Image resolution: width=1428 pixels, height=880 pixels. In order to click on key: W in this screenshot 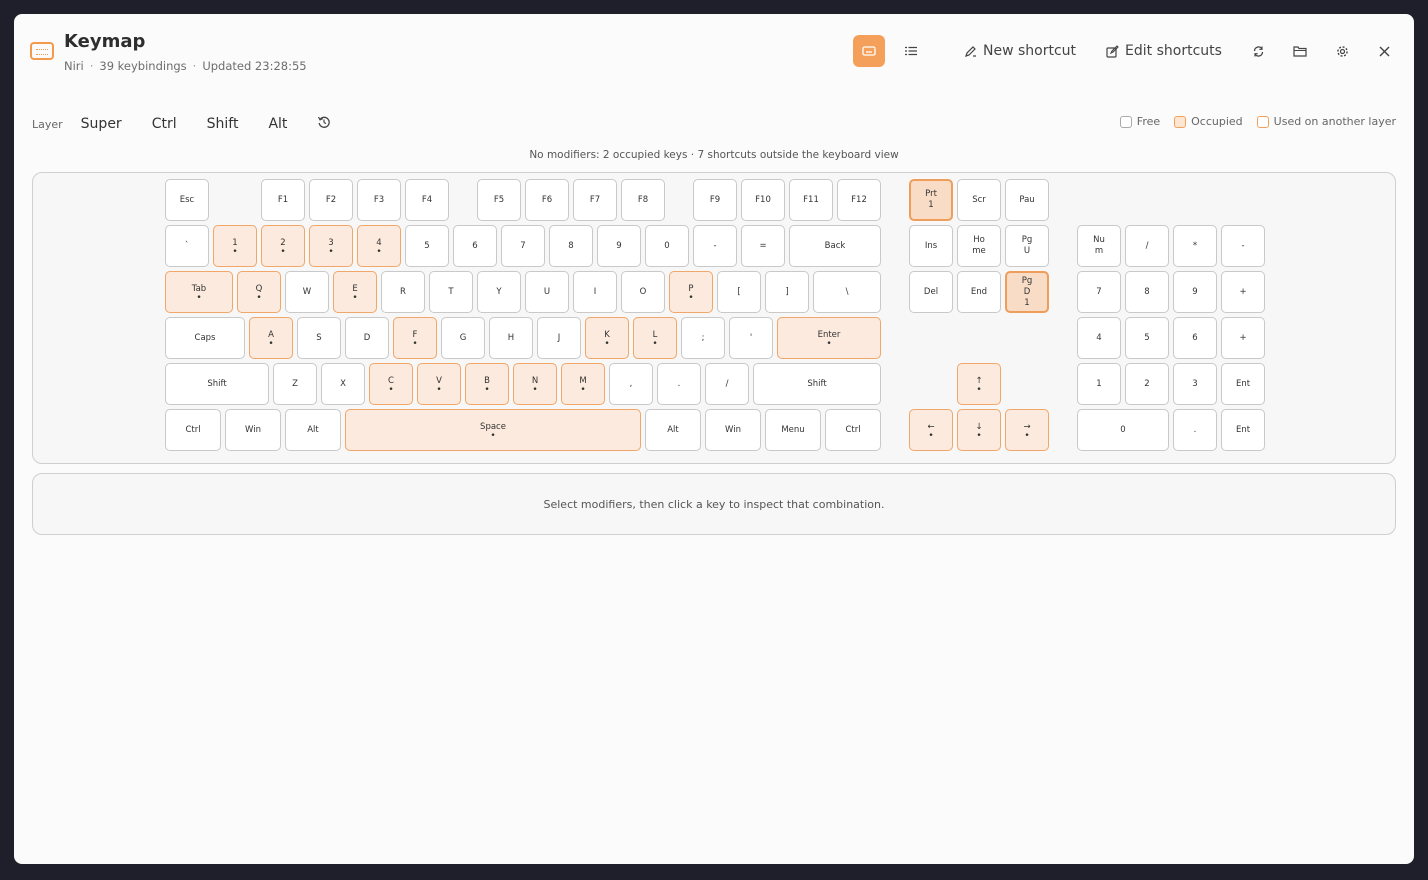, I will do `click(307, 292)`.